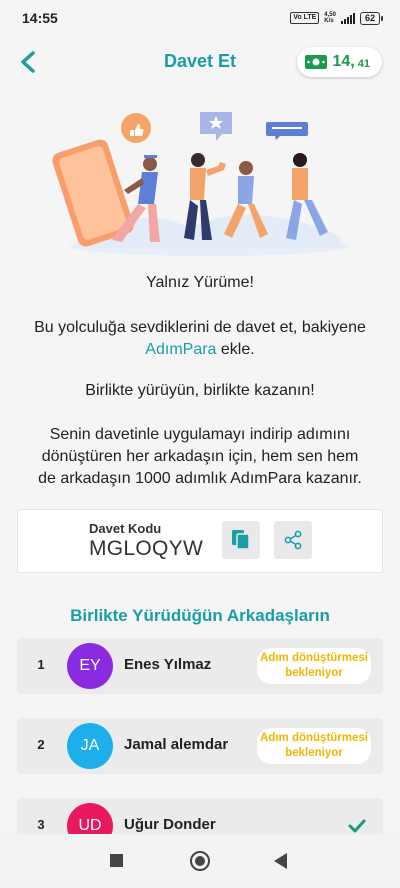  Describe the element at coordinates (201, 184) in the screenshot. I see `walking-friends-illustration` at that location.